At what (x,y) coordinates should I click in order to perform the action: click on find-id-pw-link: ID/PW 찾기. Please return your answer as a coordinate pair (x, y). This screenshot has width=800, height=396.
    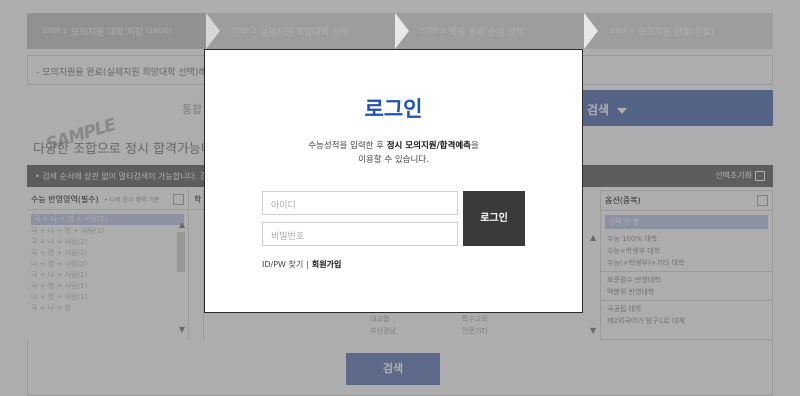
    Looking at the image, I should click on (282, 264).